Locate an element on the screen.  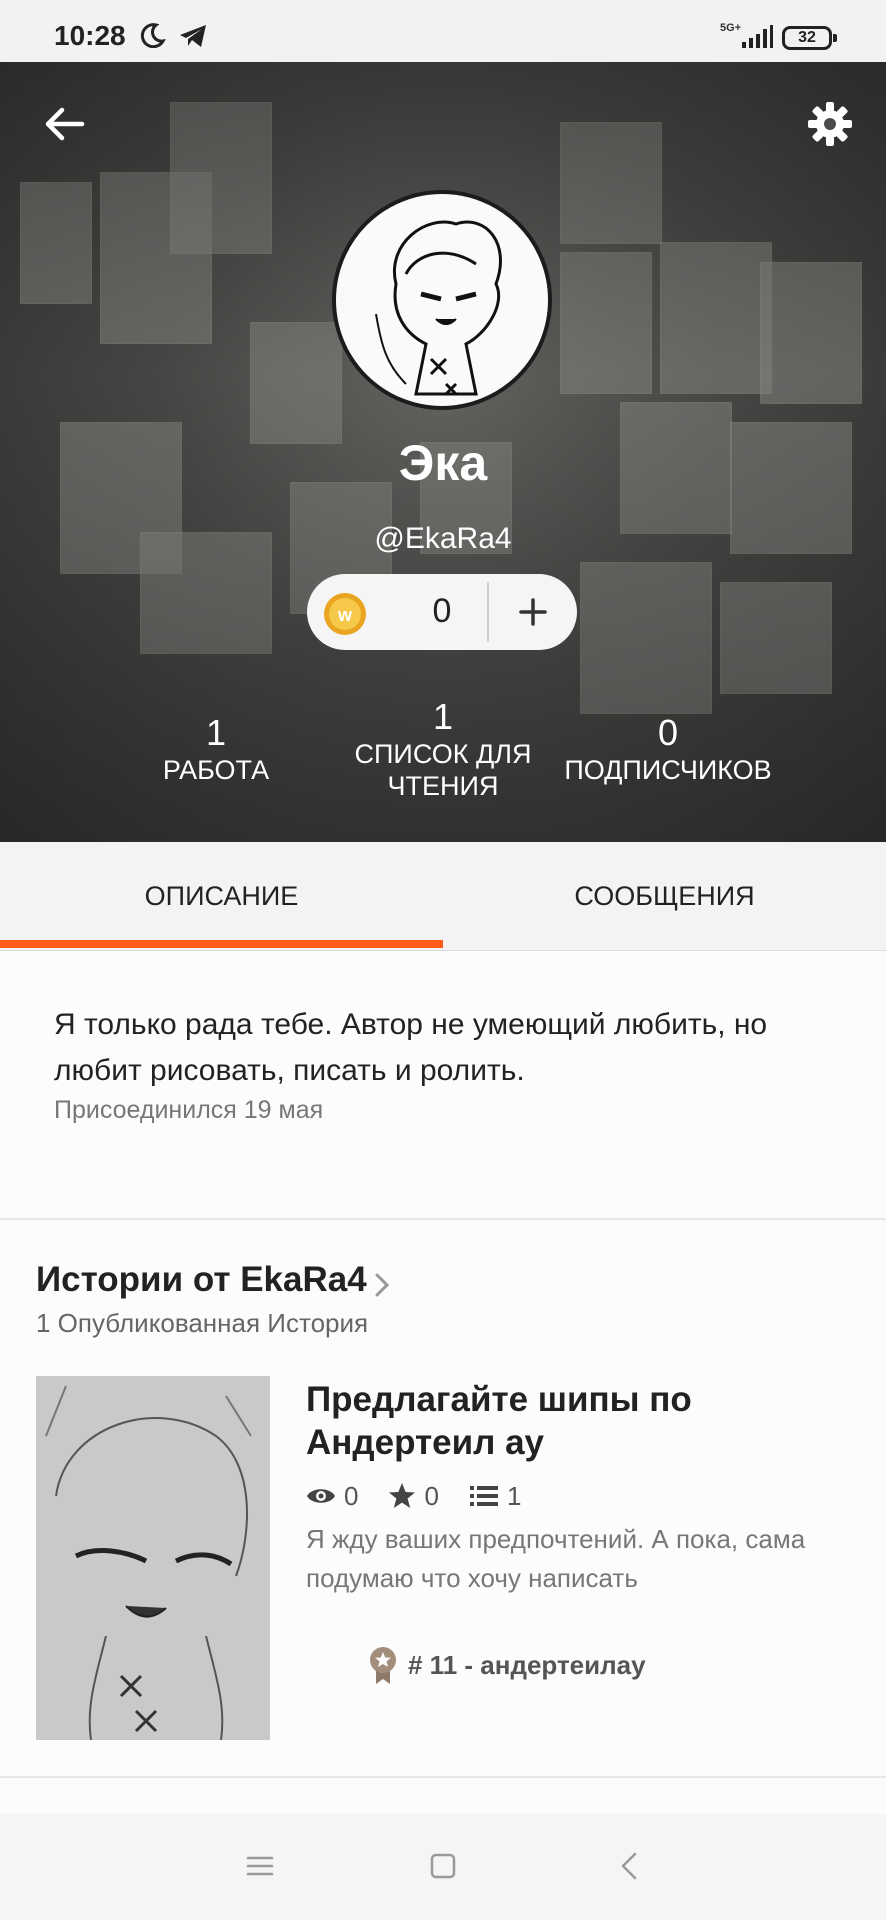
rank-text: # 11 - андертеилау is located at coordinates (527, 1664).